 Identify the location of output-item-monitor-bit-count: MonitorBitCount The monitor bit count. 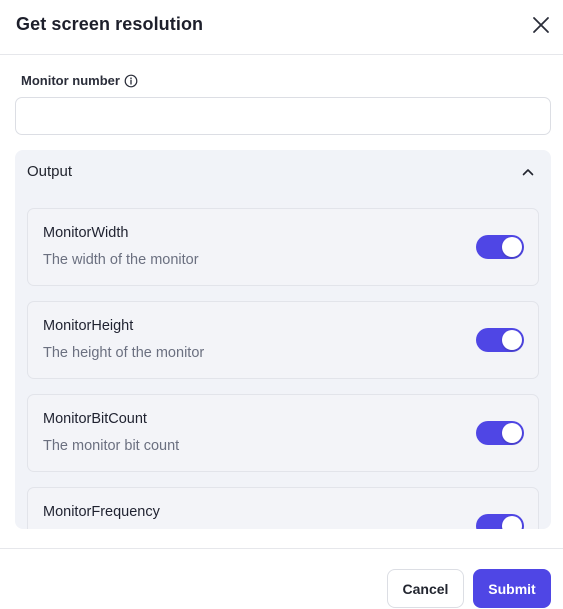
(283, 433).